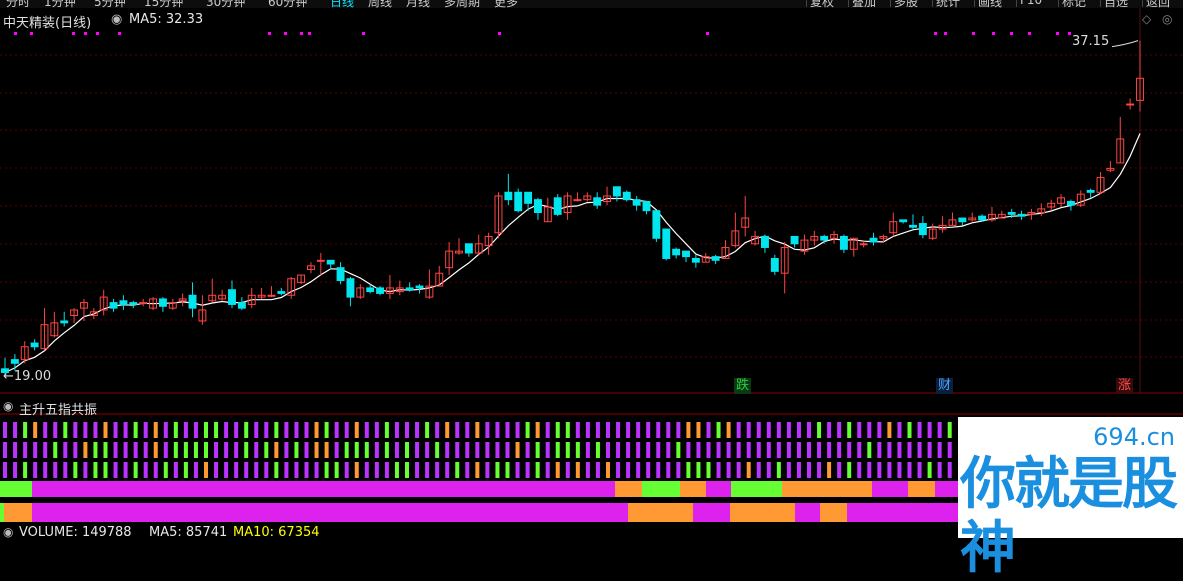 The height and width of the screenshot is (581, 1183). Describe the element at coordinates (287, 4) in the screenshot. I see `period-tab: 60分钟` at that location.